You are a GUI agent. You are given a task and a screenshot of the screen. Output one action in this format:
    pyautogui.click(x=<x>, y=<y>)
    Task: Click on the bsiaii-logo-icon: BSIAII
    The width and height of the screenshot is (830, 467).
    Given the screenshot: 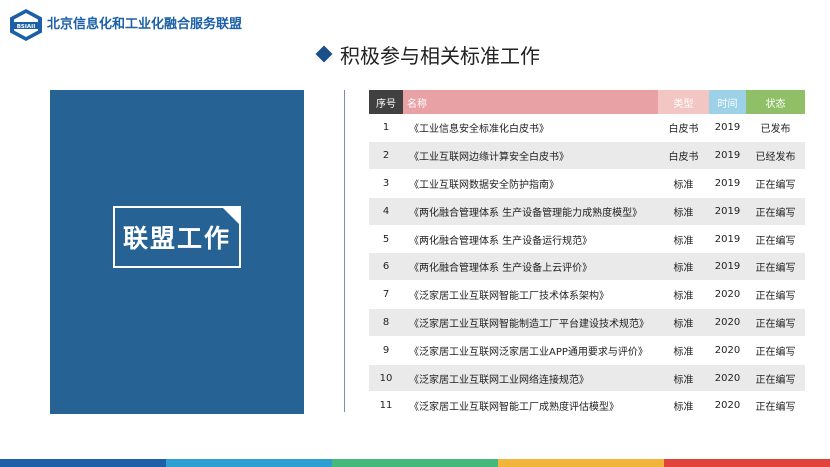 What is the action you would take?
    pyautogui.click(x=26, y=25)
    